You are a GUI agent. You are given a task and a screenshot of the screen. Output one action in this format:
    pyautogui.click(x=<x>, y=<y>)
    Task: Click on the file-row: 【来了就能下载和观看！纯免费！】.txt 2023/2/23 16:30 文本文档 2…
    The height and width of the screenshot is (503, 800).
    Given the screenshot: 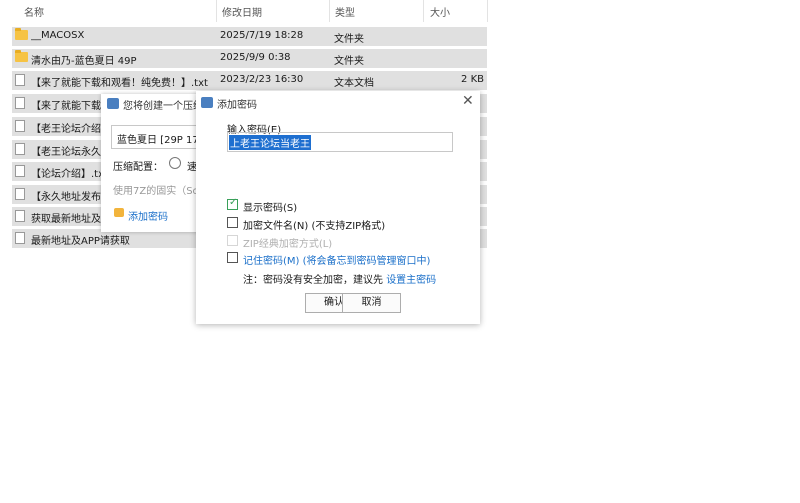 What is the action you would take?
    pyautogui.click(x=249, y=80)
    